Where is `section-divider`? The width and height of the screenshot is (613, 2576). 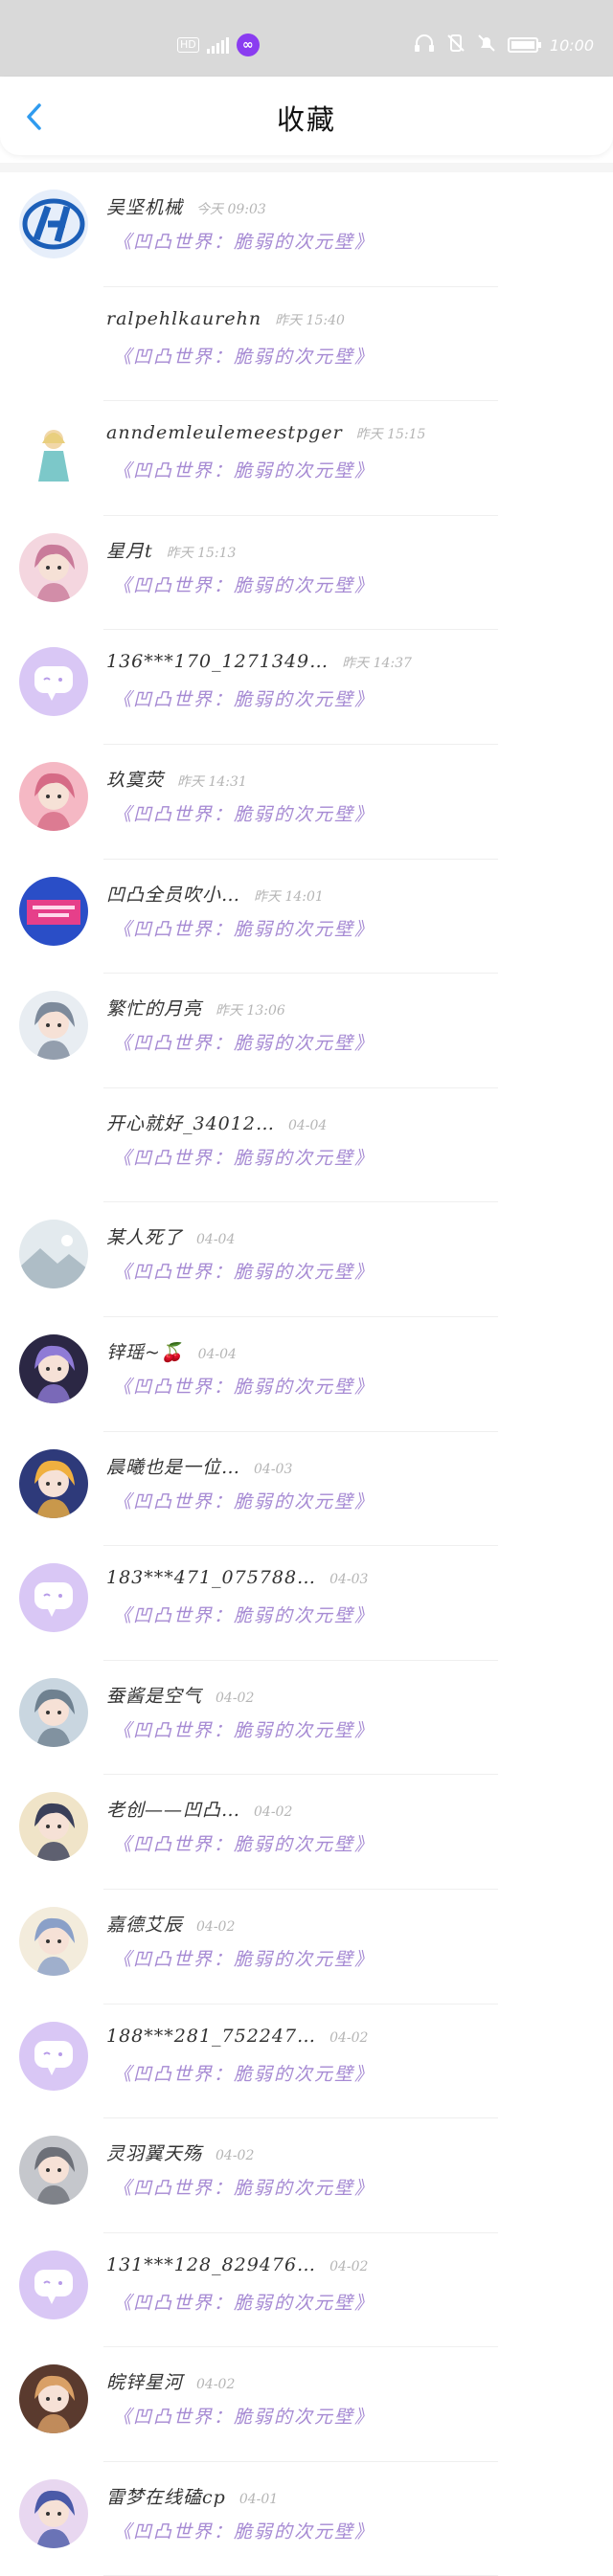 section-divider is located at coordinates (306, 168).